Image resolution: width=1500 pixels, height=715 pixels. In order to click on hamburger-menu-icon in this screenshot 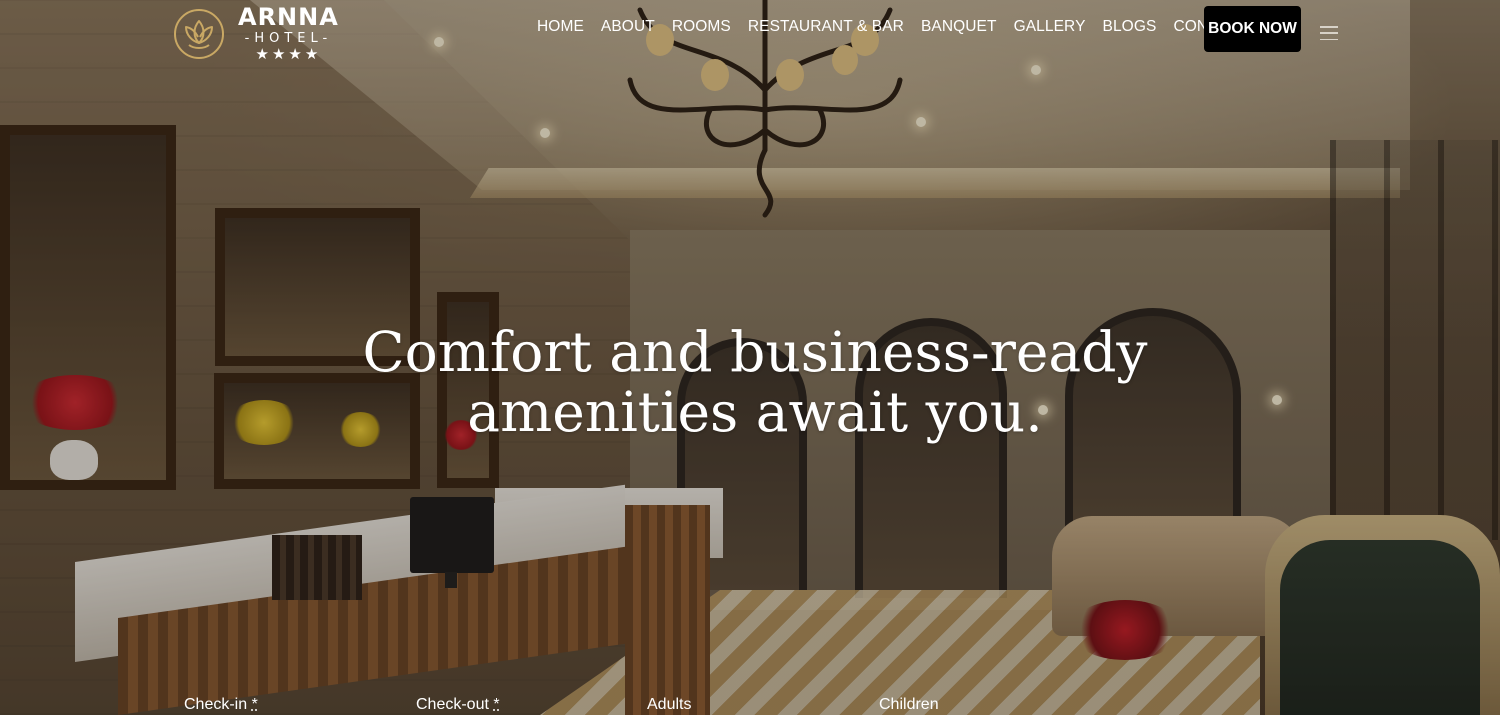, I will do `click(1329, 33)`.